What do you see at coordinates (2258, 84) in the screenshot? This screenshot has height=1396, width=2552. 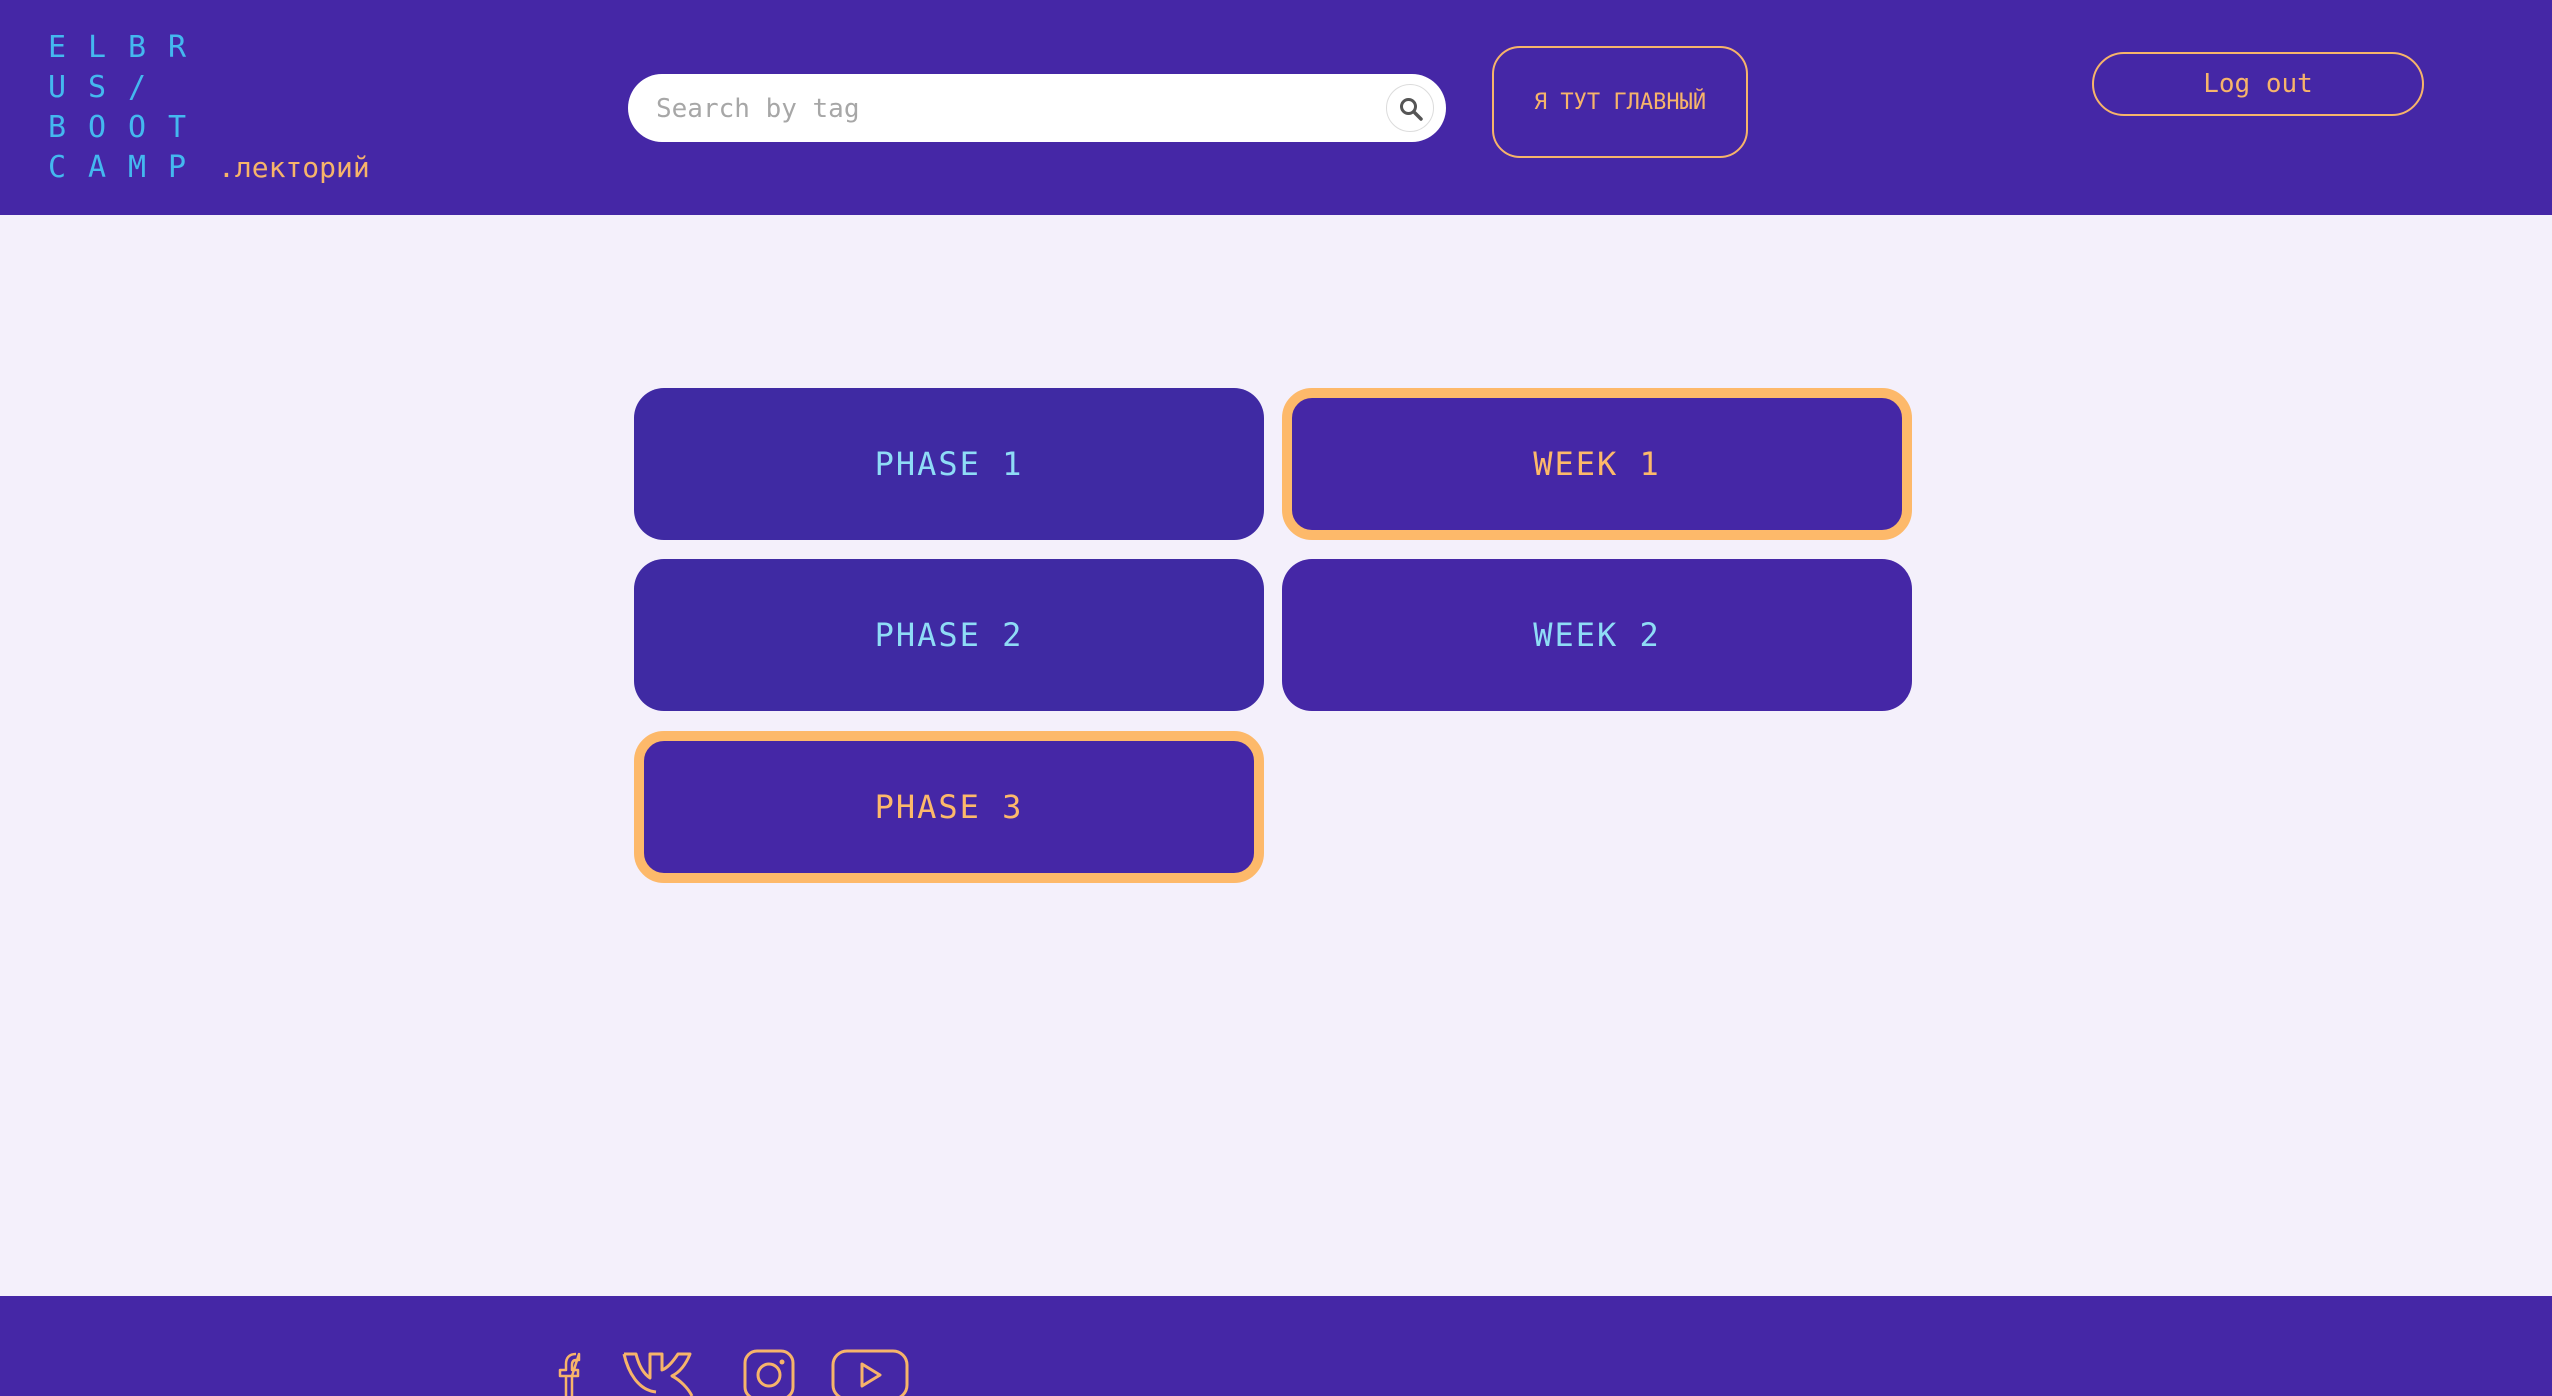 I see `logout-button: Log out` at bounding box center [2258, 84].